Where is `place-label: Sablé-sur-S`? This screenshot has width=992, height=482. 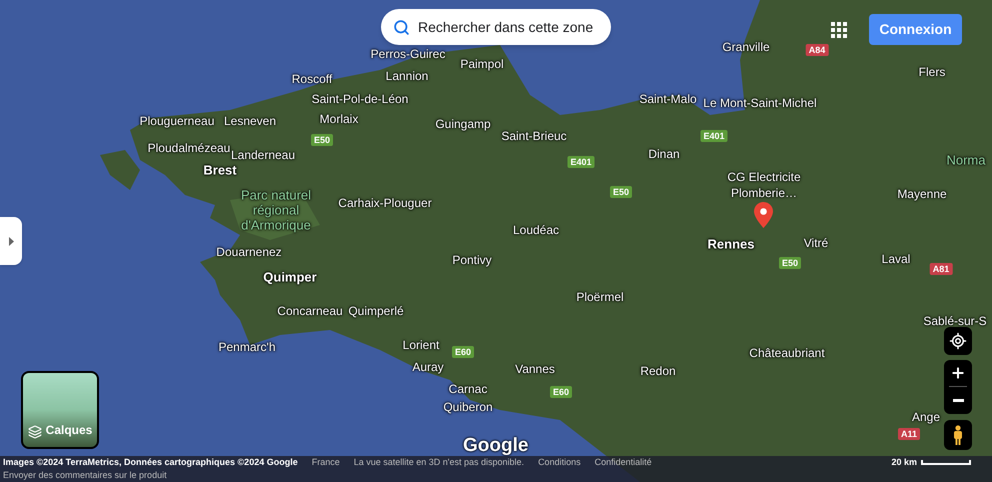
place-label: Sablé-sur-S is located at coordinates (955, 321).